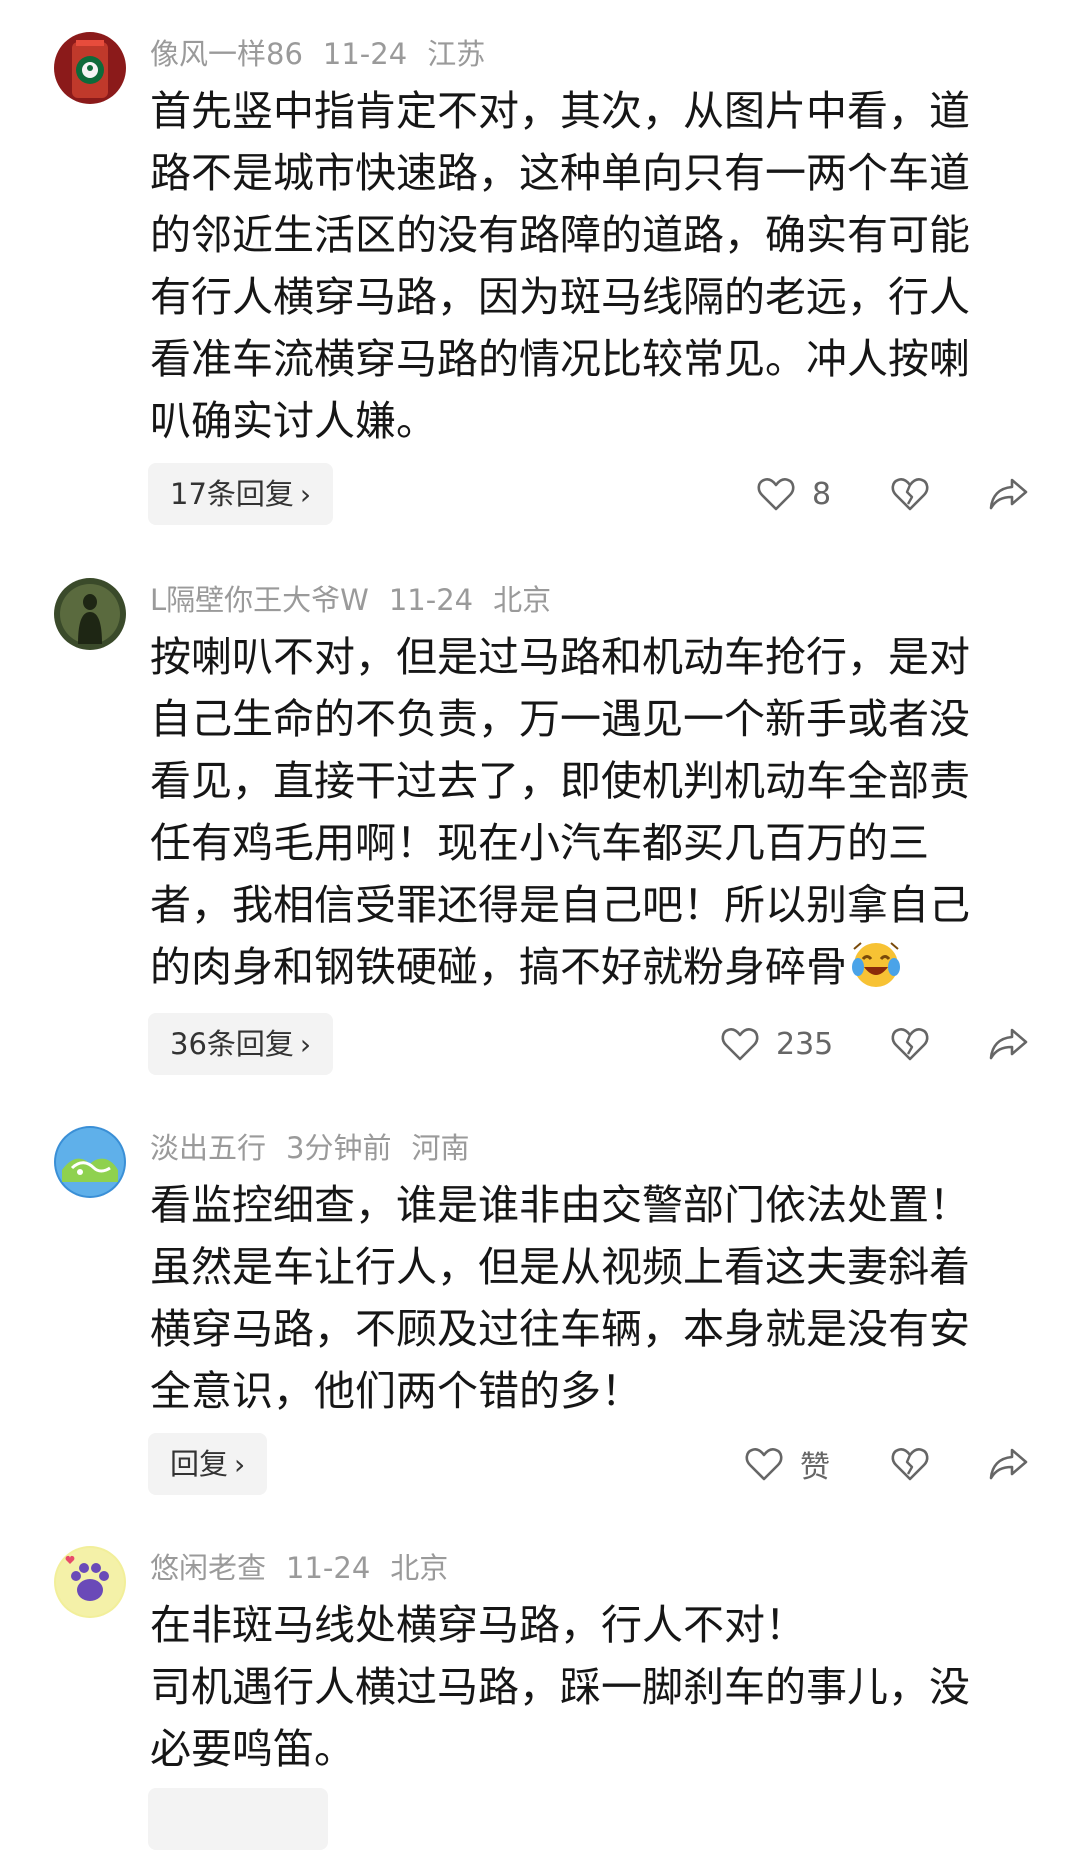 This screenshot has height=1850, width=1080. Describe the element at coordinates (815, 1467) in the screenshot. I see `like-label: 赞` at that location.